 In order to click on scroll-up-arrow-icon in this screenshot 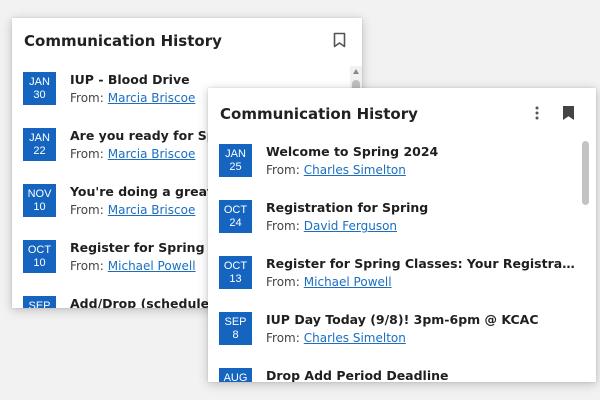, I will do `click(356, 71)`.